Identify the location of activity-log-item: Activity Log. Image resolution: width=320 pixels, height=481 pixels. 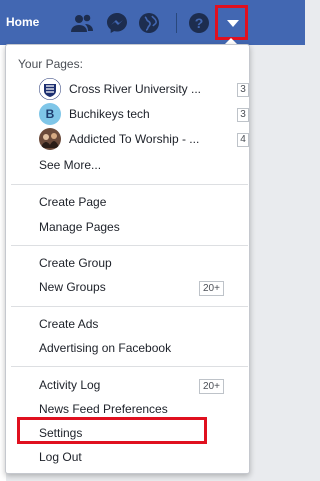
(69, 385).